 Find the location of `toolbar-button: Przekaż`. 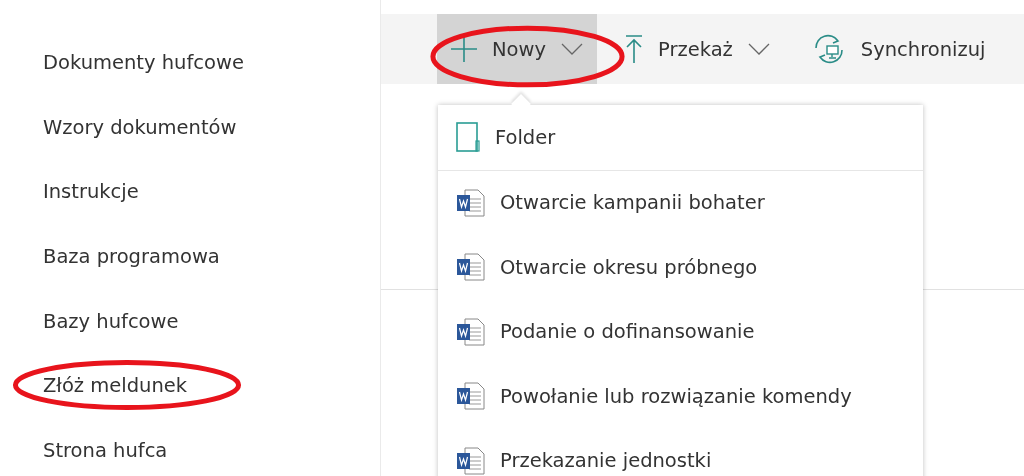

toolbar-button: Przekaż is located at coordinates (697, 49).